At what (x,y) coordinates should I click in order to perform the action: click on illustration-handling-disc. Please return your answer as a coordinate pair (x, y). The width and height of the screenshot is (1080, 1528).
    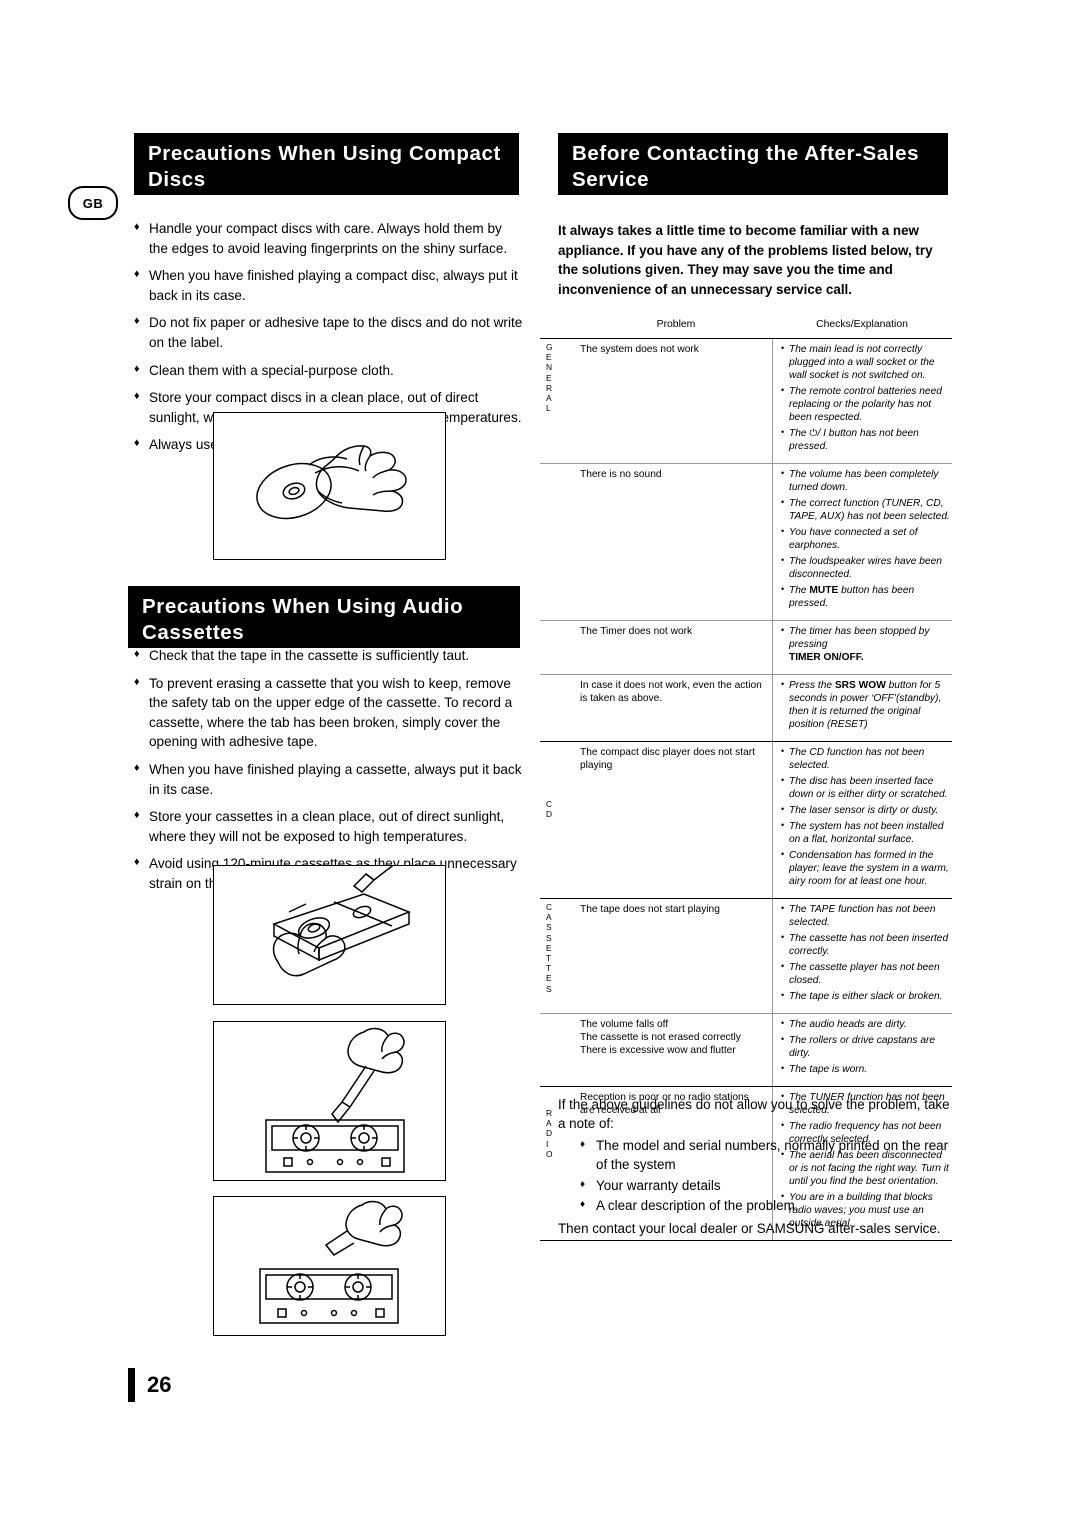
    Looking at the image, I should click on (329, 486).